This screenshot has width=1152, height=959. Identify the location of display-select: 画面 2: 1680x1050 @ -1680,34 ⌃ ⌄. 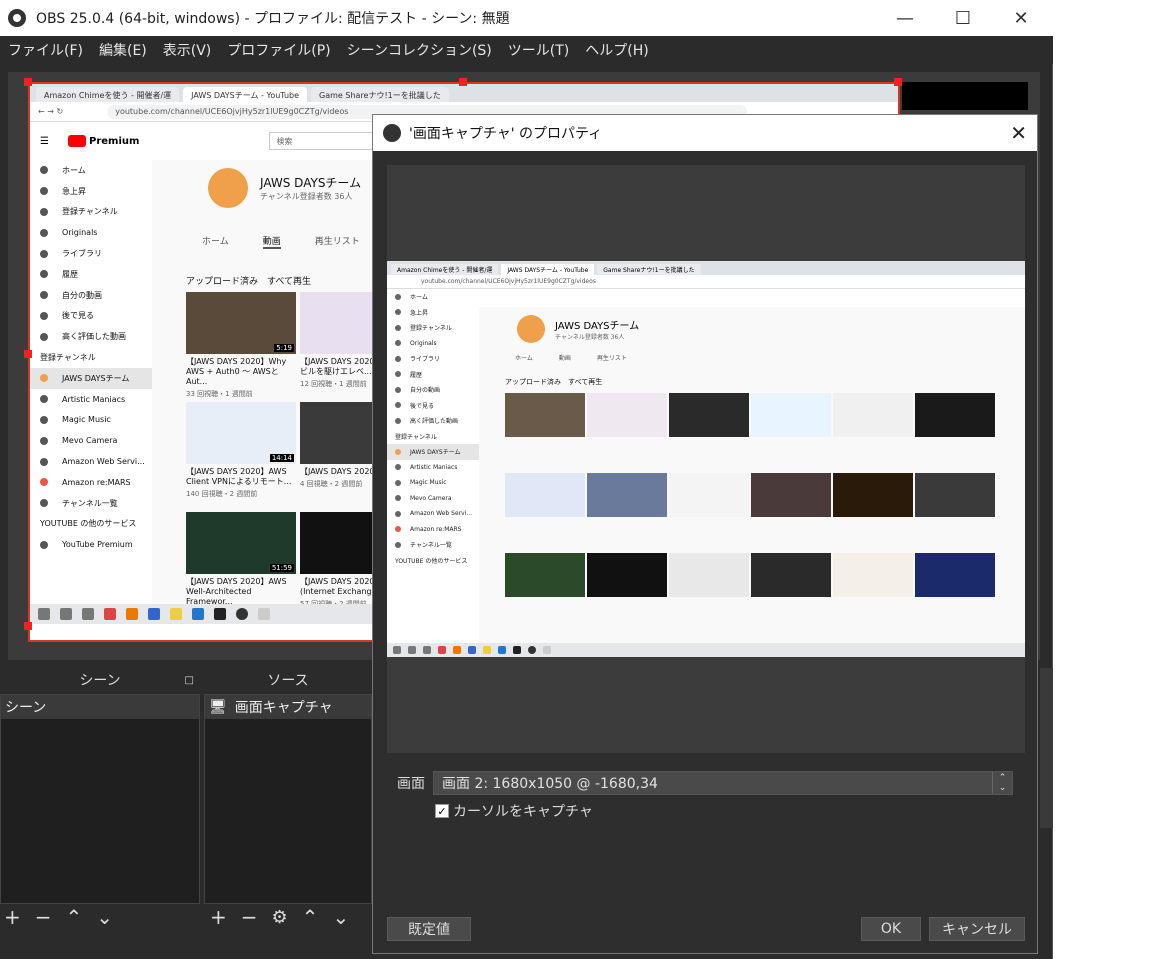
(723, 783).